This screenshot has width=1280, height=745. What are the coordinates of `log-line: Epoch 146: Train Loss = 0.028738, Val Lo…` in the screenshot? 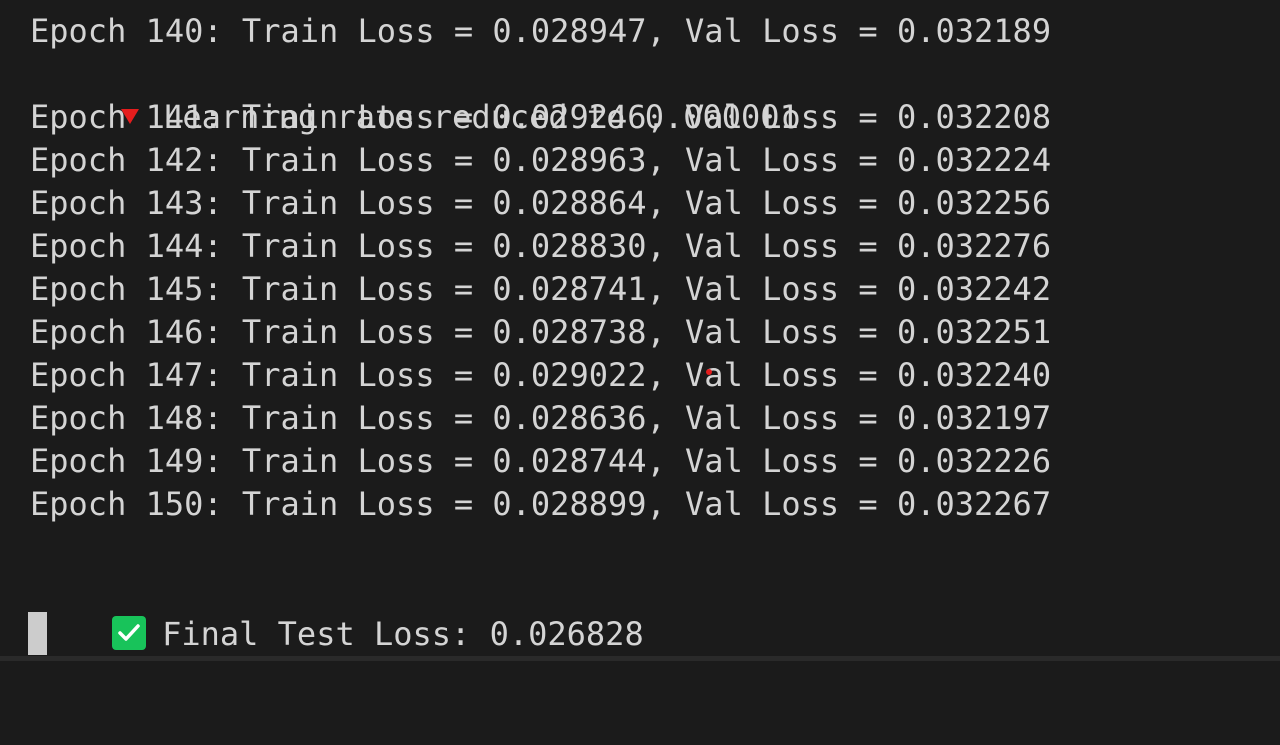 It's located at (541, 332).